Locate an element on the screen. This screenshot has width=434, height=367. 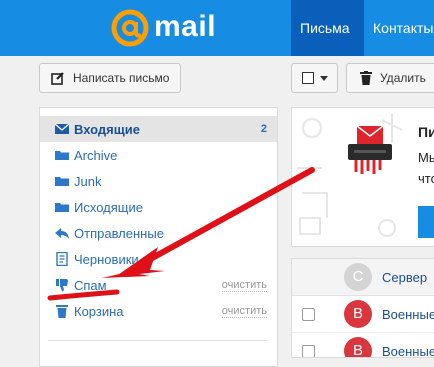
compose-icon is located at coordinates (57, 78).